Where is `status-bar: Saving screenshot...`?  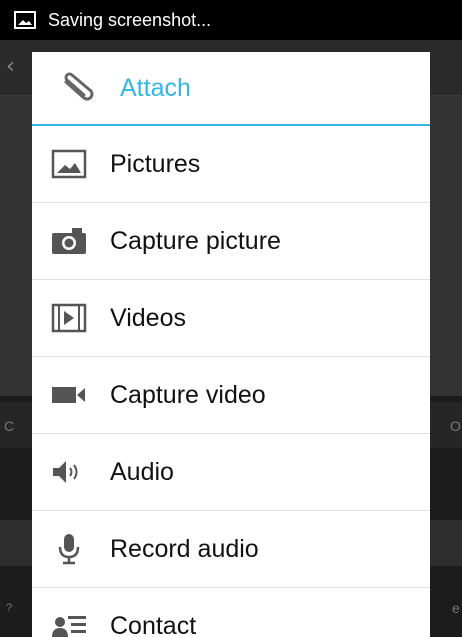 status-bar: Saving screenshot... is located at coordinates (231, 20).